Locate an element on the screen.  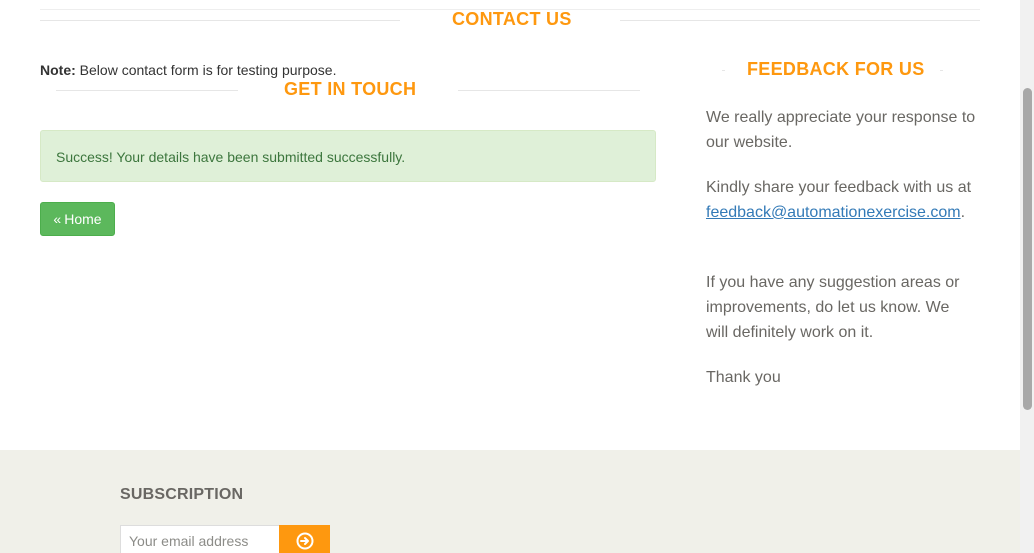
contact-us-title: CONTACT US is located at coordinates (512, 19).